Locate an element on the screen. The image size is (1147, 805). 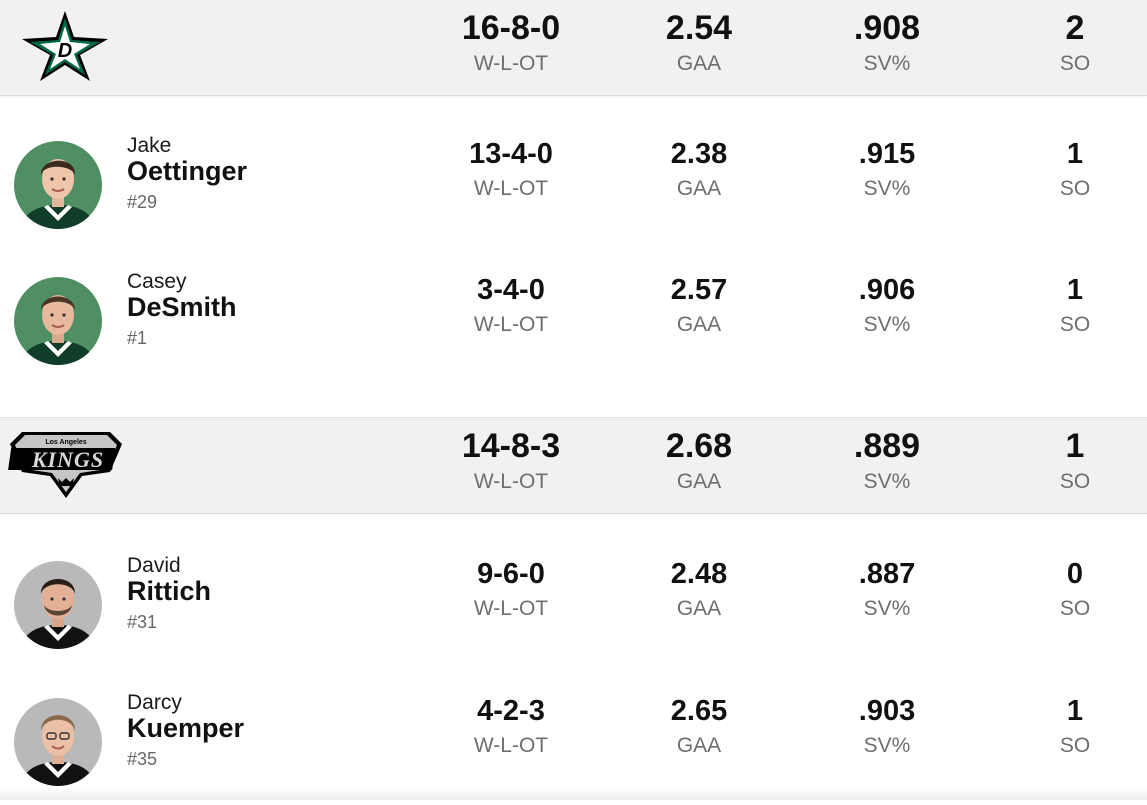
player-gaa: 2.48 GAA is located at coordinates (699, 590).